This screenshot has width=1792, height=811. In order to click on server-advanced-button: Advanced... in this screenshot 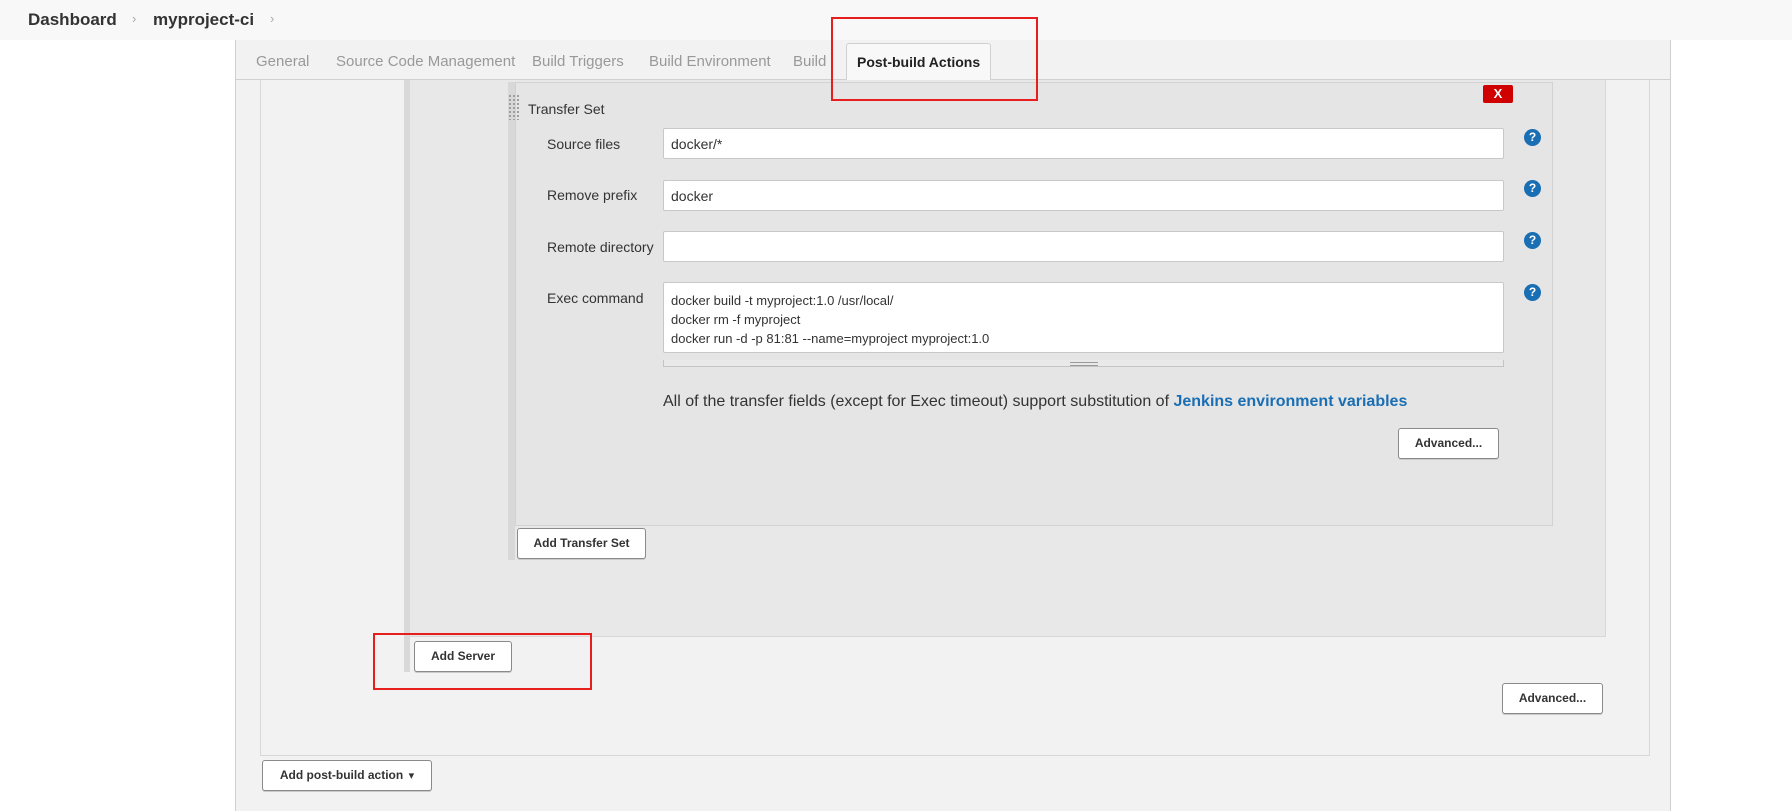, I will do `click(1552, 698)`.